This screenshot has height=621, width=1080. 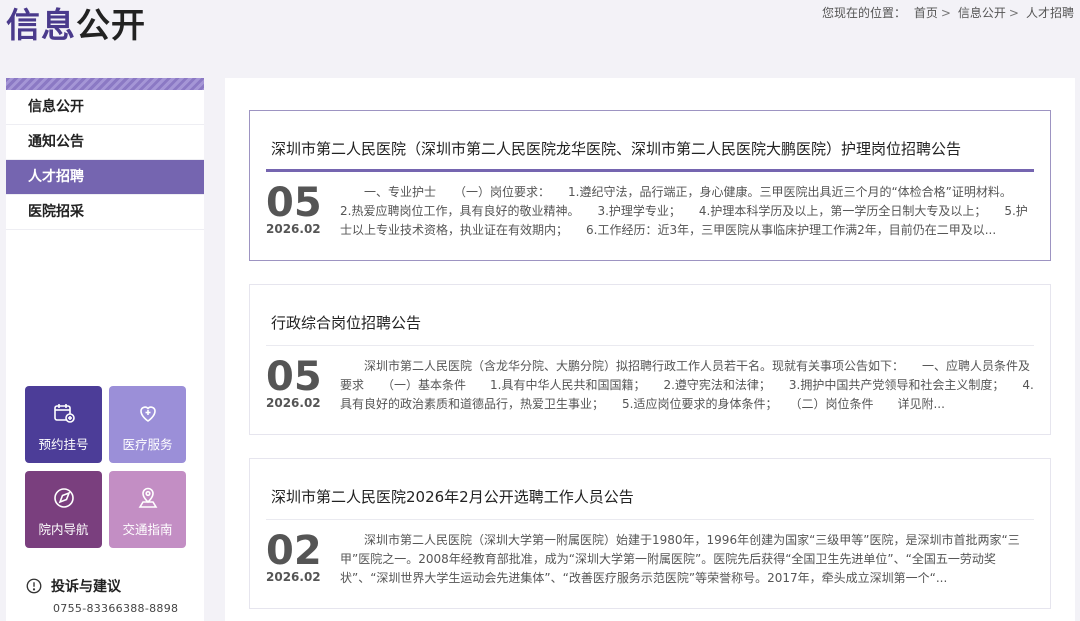 I want to click on heart-plus-icon, so click(x=147, y=414).